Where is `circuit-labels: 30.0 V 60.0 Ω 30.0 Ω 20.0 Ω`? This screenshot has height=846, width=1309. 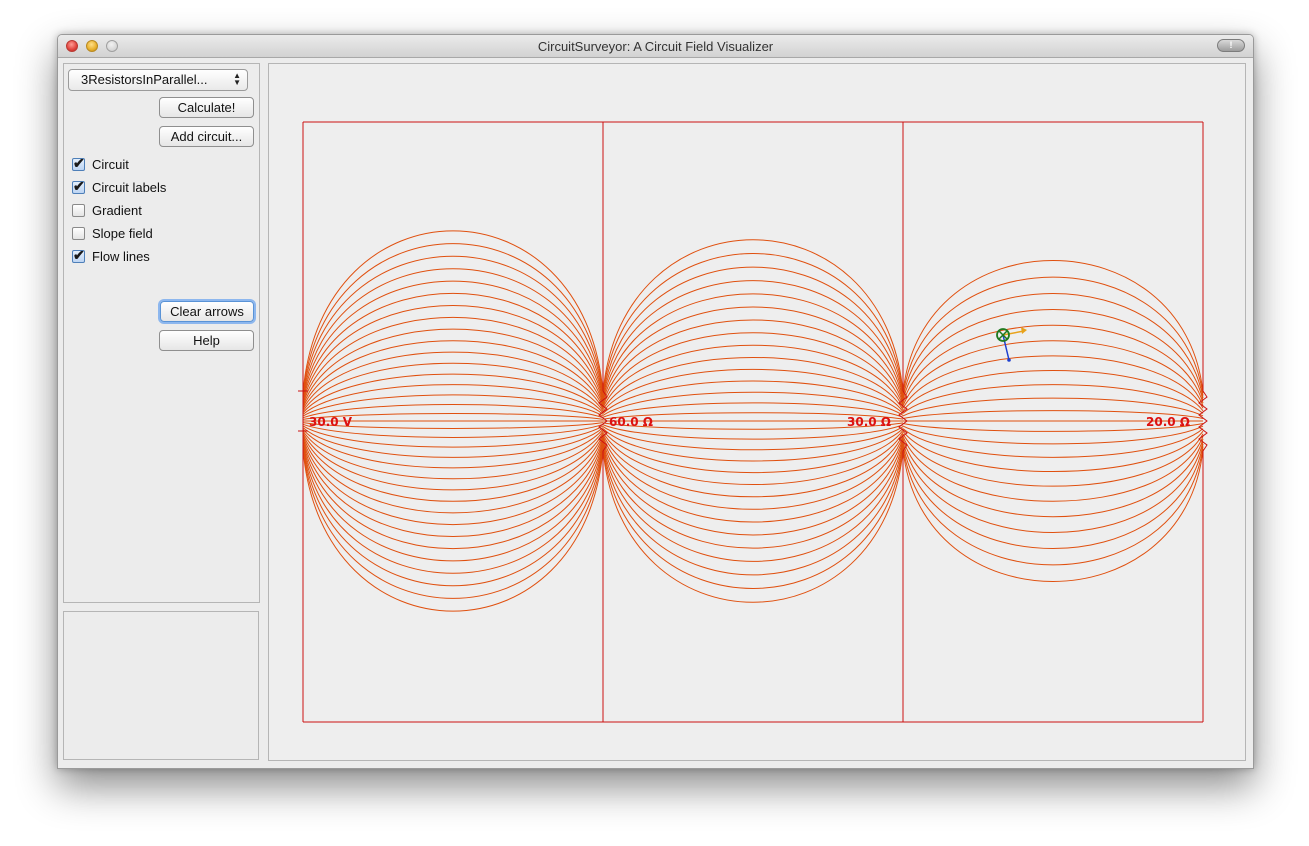
circuit-labels: 30.0 V 60.0 Ω 30.0 Ω 20.0 Ω is located at coordinates (749, 422).